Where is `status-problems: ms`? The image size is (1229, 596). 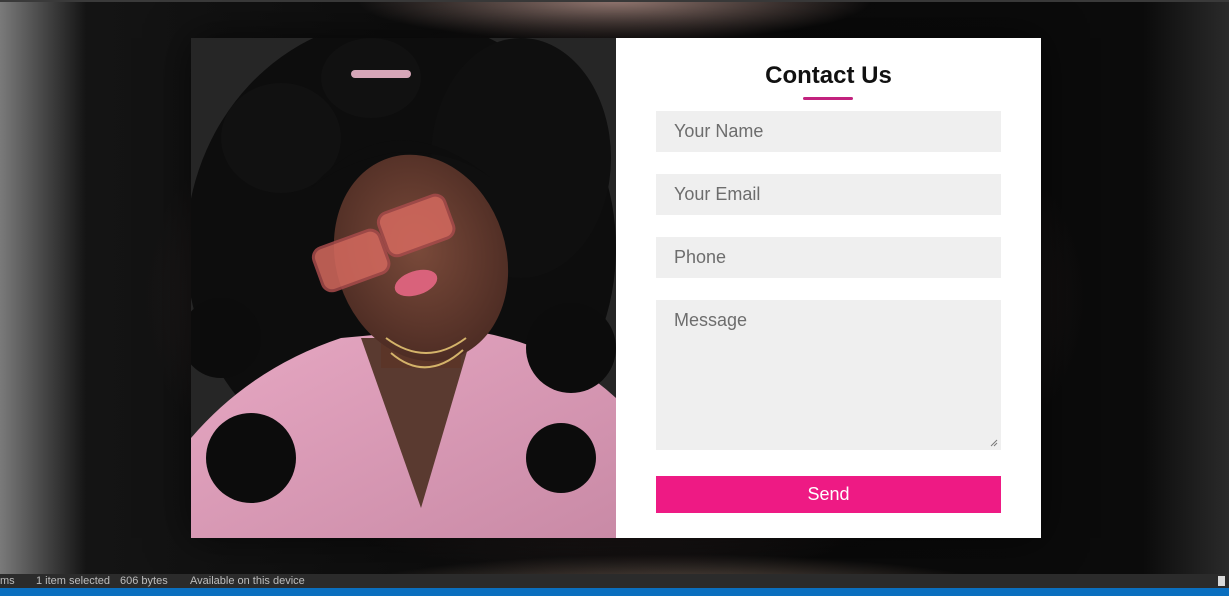
status-problems: ms is located at coordinates (7, 581).